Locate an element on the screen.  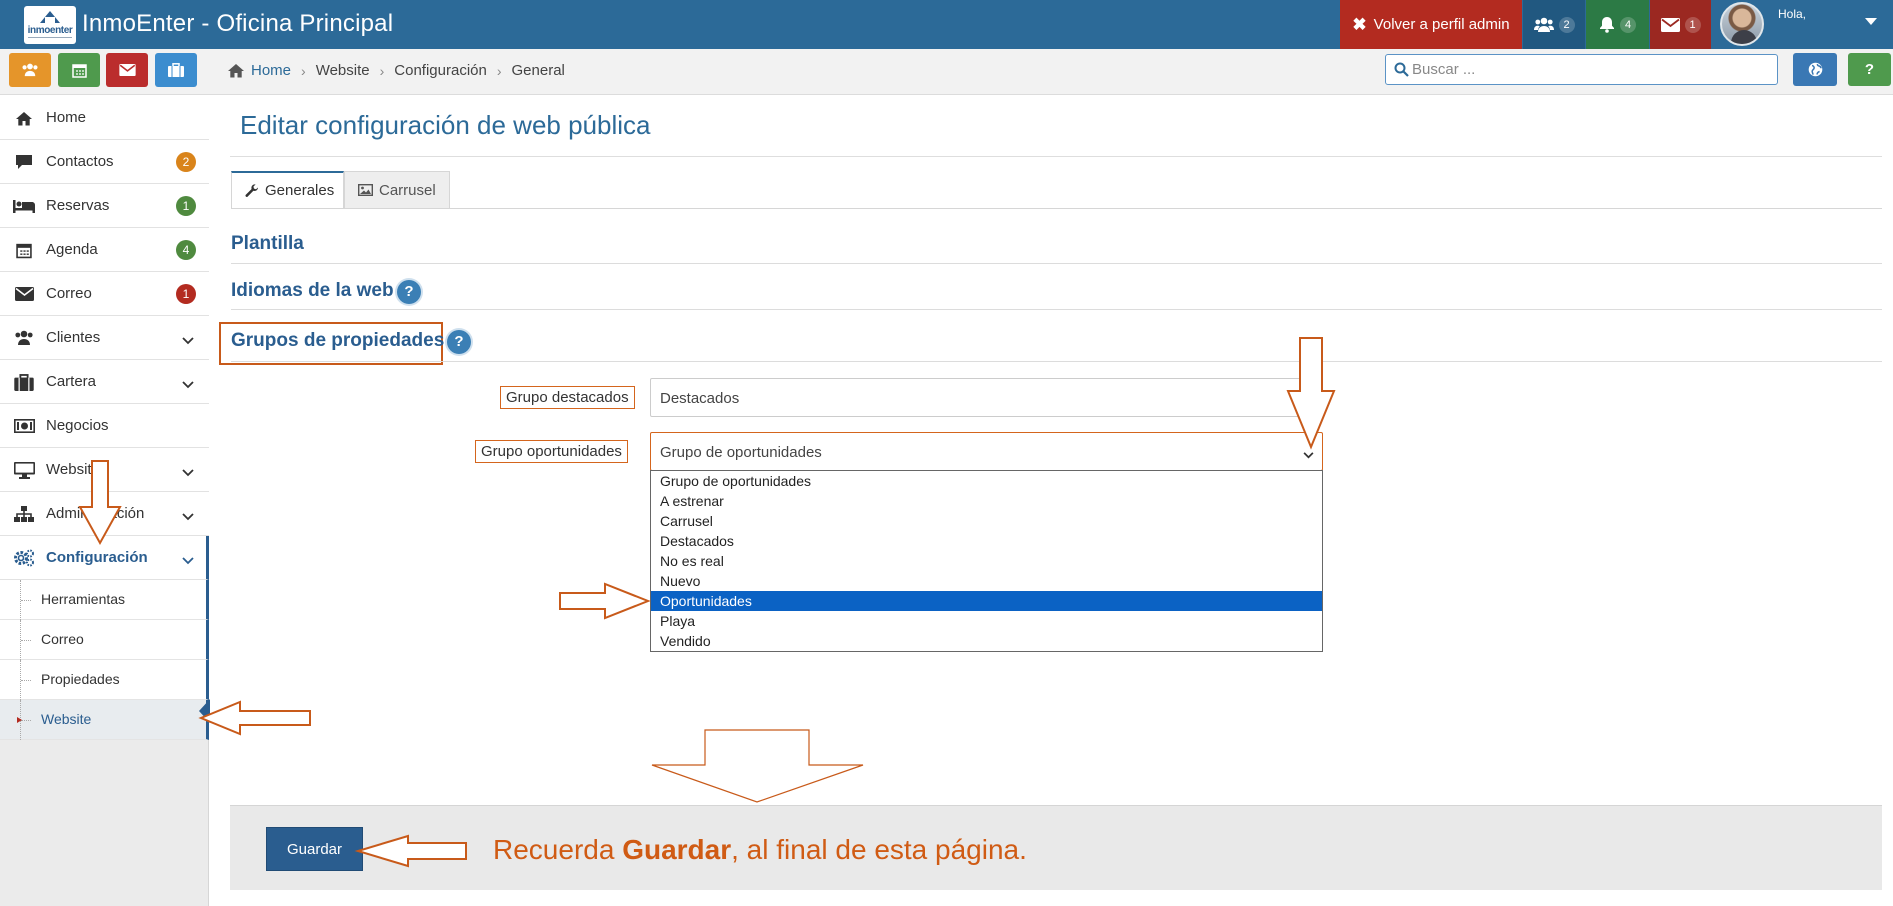
users-icon is located at coordinates (30, 70).